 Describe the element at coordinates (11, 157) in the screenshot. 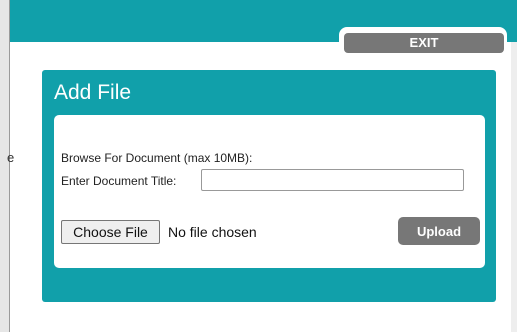

I see `background-text-fragment: e` at that location.